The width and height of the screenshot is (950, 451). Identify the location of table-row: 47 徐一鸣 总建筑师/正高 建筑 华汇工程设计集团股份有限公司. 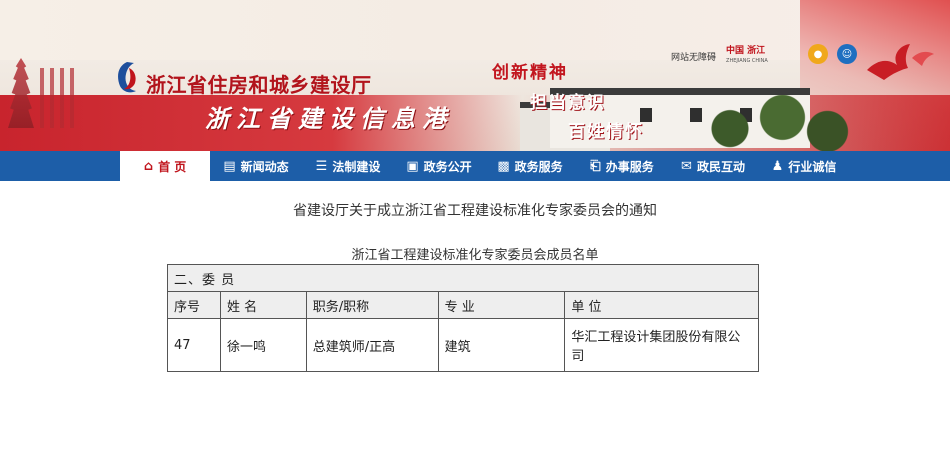
(463, 345).